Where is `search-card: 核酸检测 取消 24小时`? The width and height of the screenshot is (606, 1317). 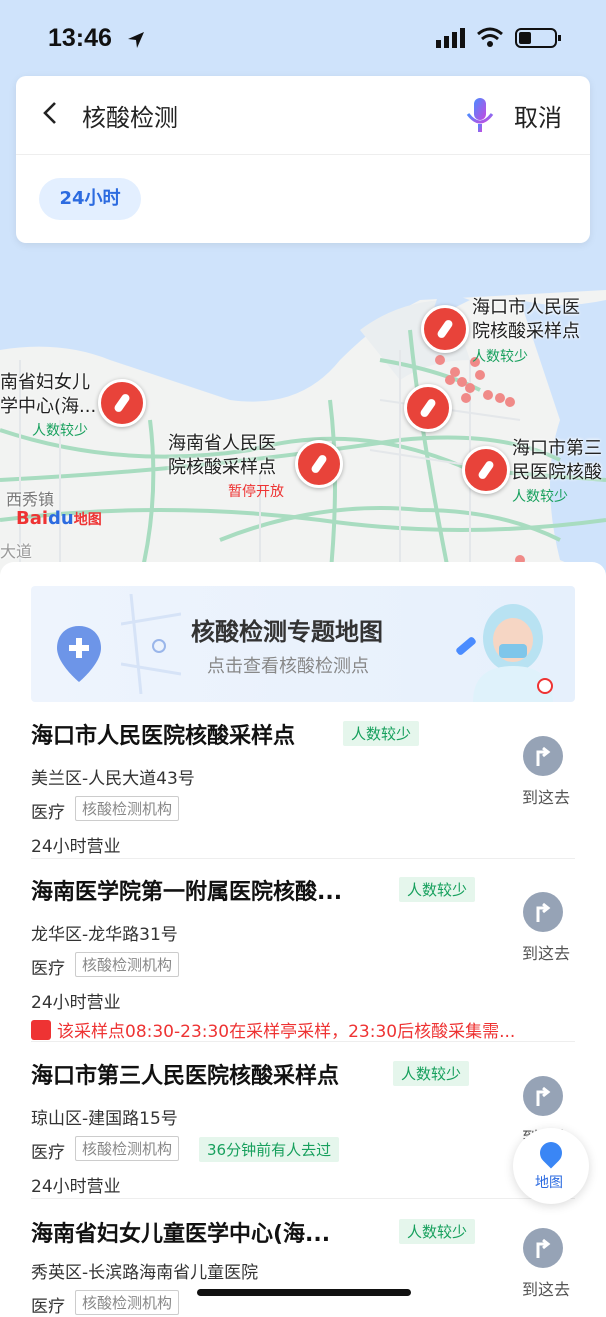 search-card: 核酸检测 取消 24小时 is located at coordinates (303, 159).